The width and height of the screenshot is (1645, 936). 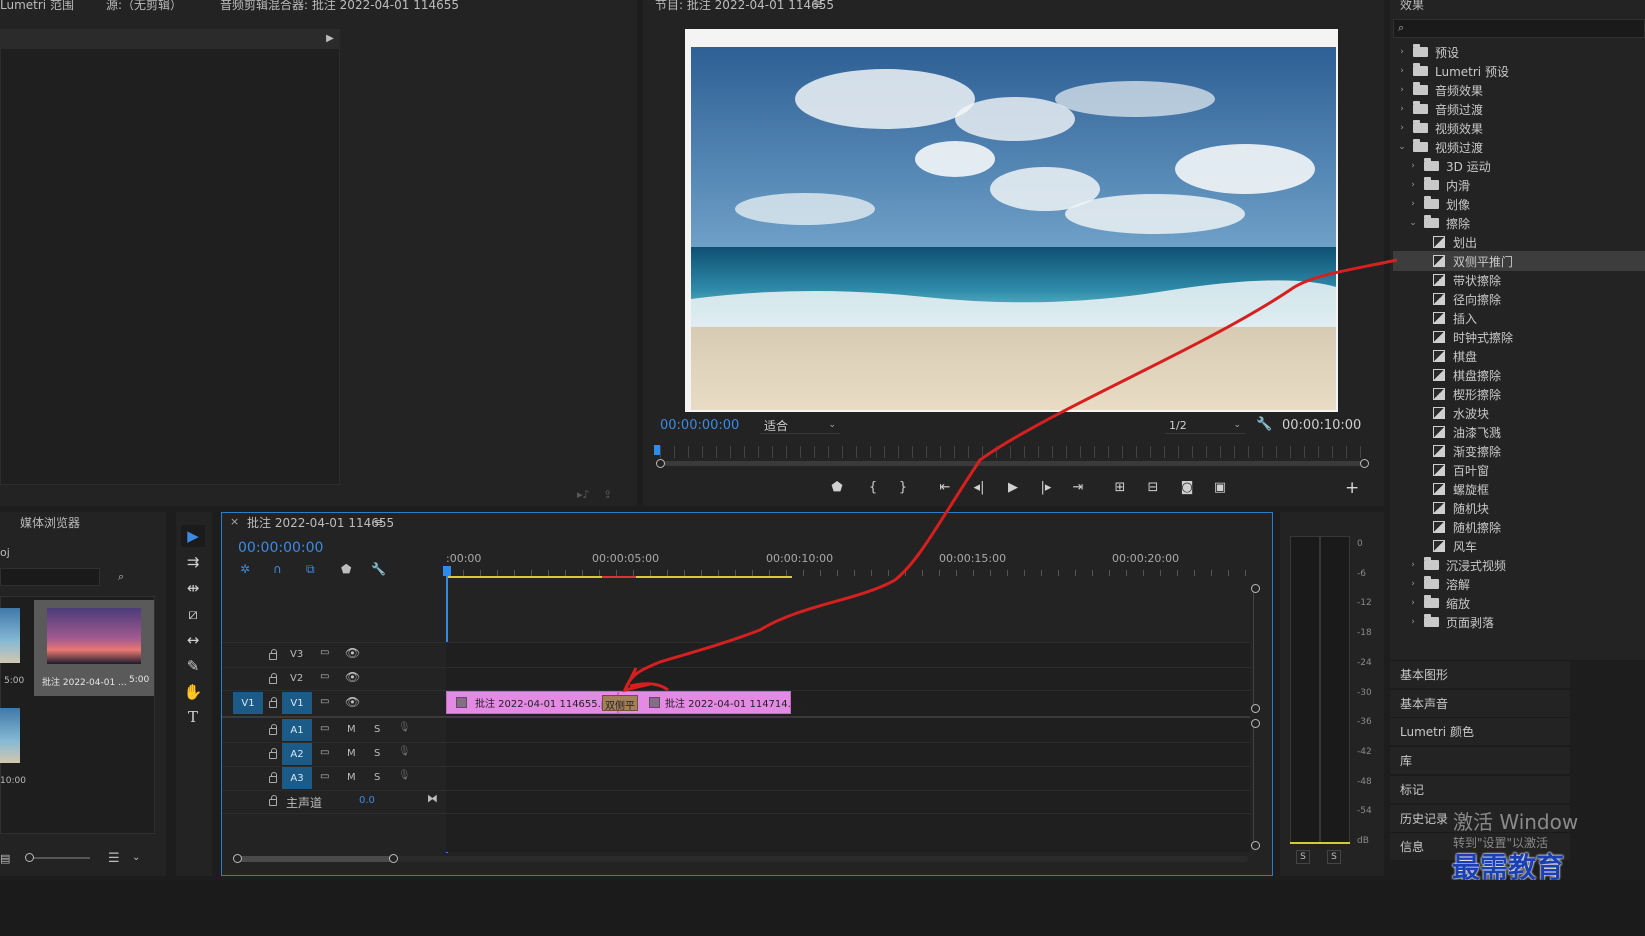 What do you see at coordinates (367, 800) in the screenshot?
I see `master-volume: 0.0` at bounding box center [367, 800].